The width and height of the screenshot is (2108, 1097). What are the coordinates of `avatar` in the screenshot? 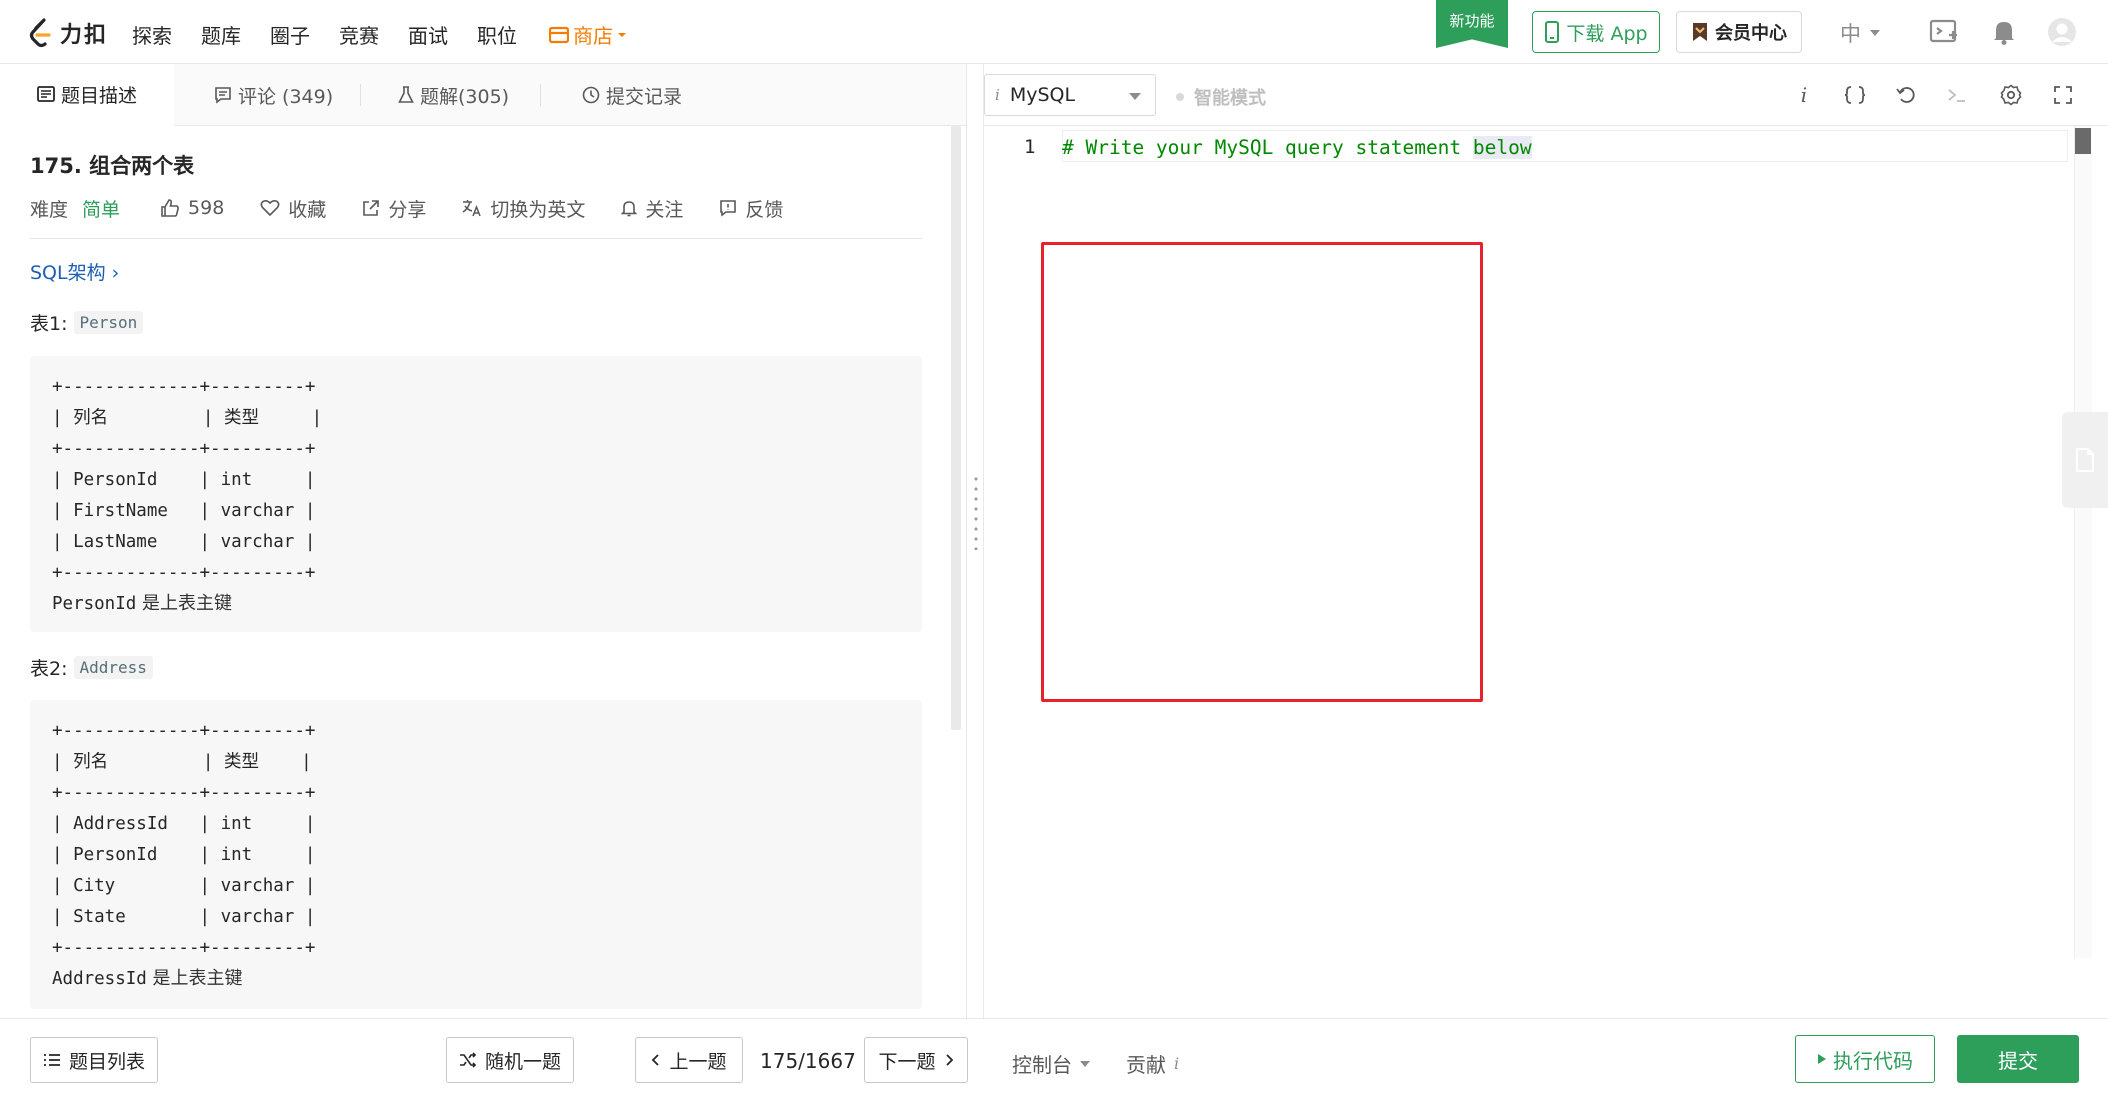 It's located at (2062, 32).